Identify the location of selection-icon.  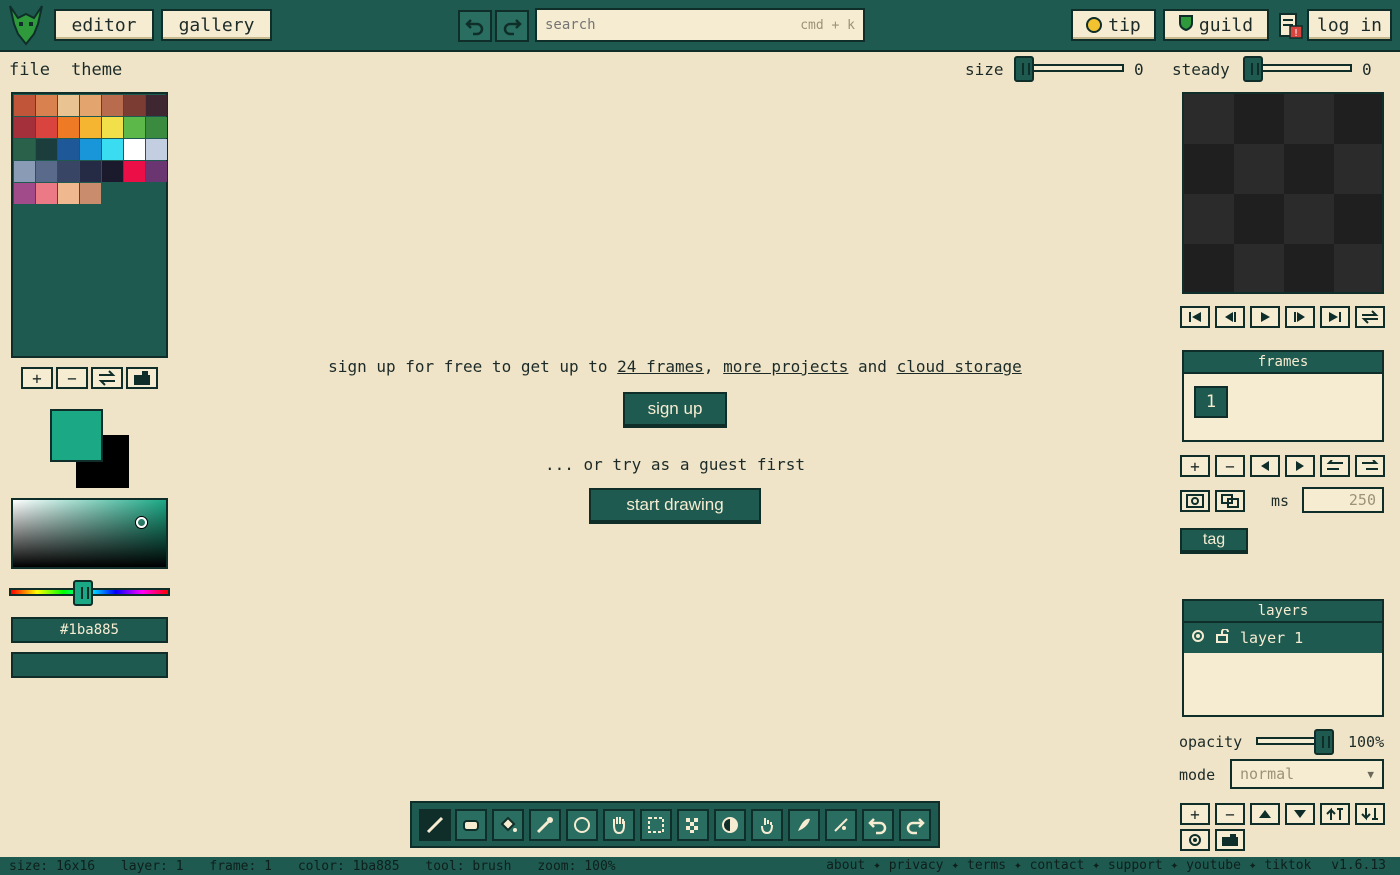
(656, 825).